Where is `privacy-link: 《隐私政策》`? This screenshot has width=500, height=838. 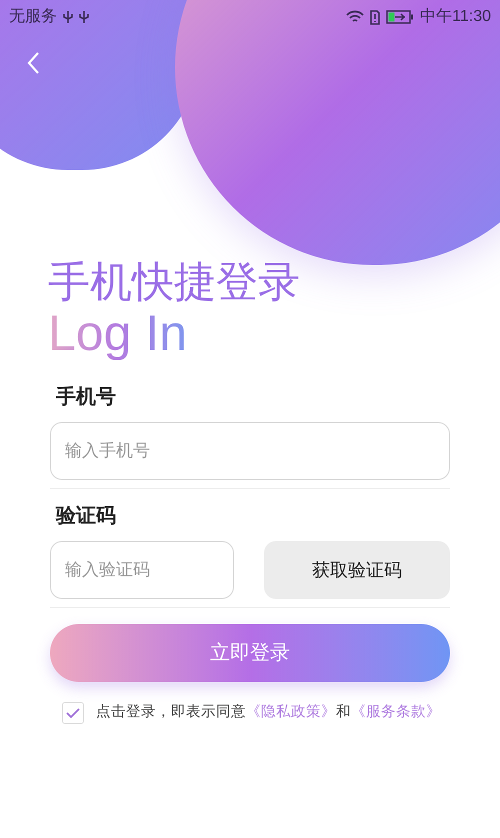 privacy-link: 《隐私政策》 is located at coordinates (291, 712).